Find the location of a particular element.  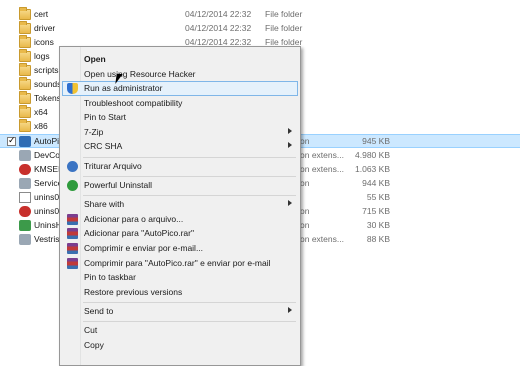

file-size: 944 KB is located at coordinates (376, 183).